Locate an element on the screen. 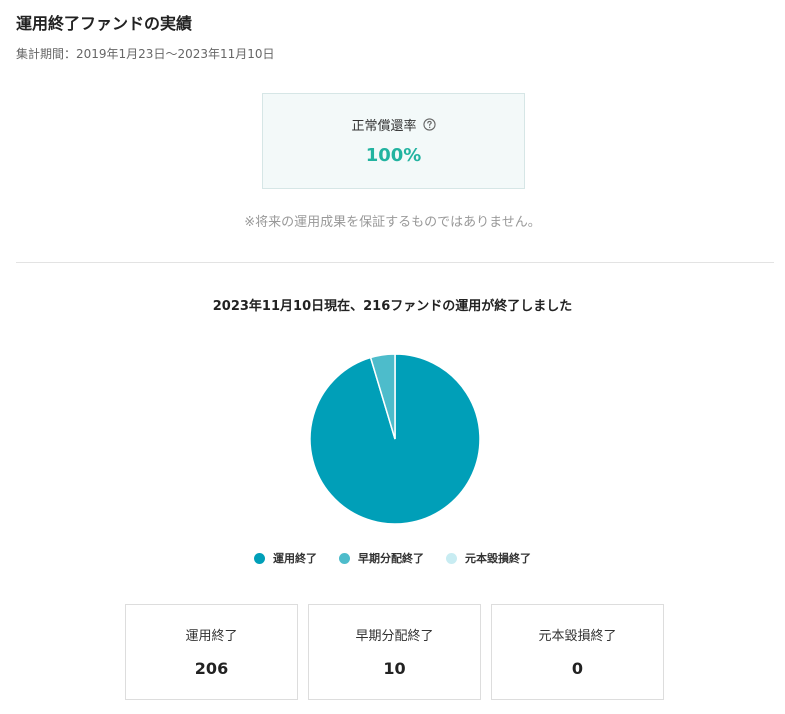  stat-value: 10 is located at coordinates (394, 668).